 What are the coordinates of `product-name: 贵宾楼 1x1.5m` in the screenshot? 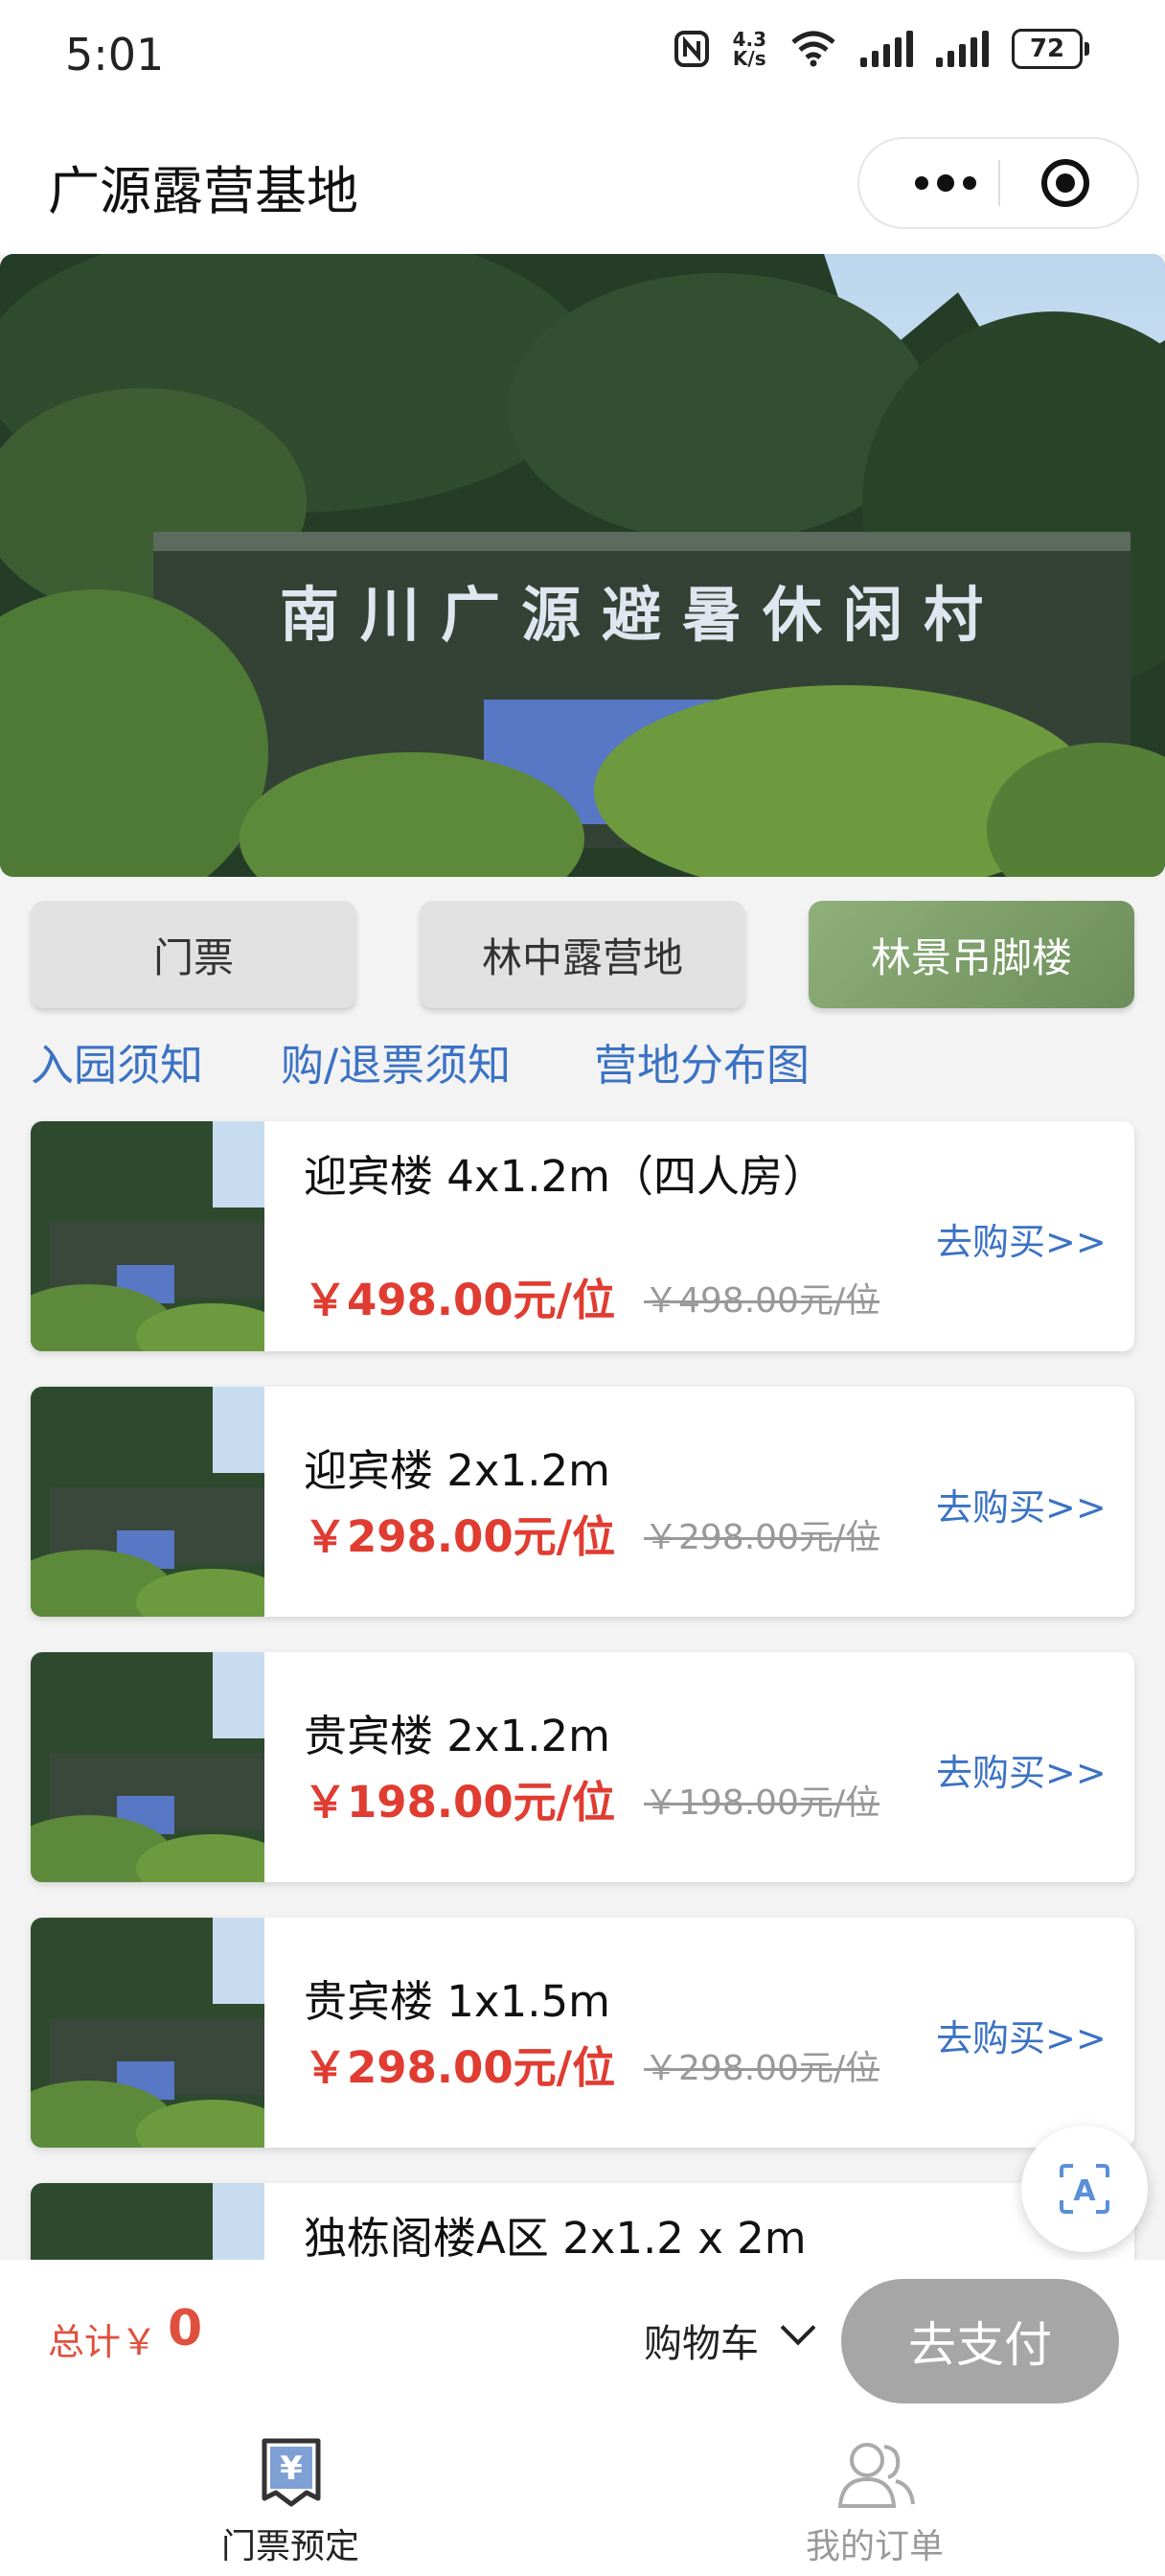 It's located at (457, 2001).